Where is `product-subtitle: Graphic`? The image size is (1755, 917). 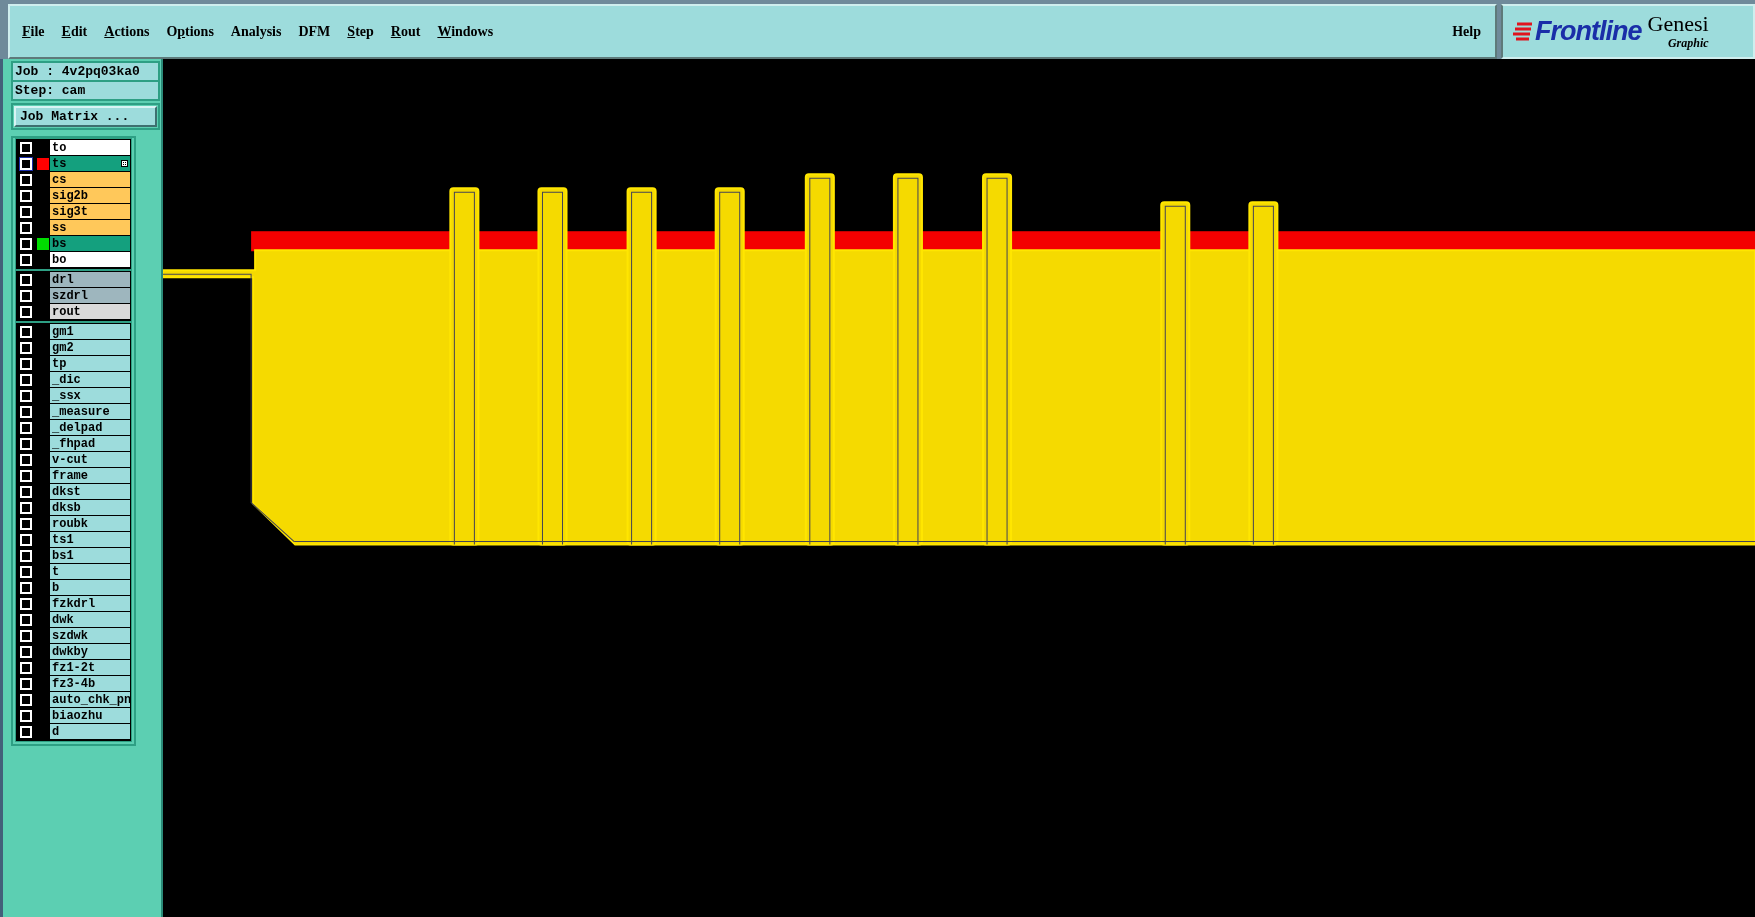
product-subtitle: Graphic is located at coordinates (1688, 43).